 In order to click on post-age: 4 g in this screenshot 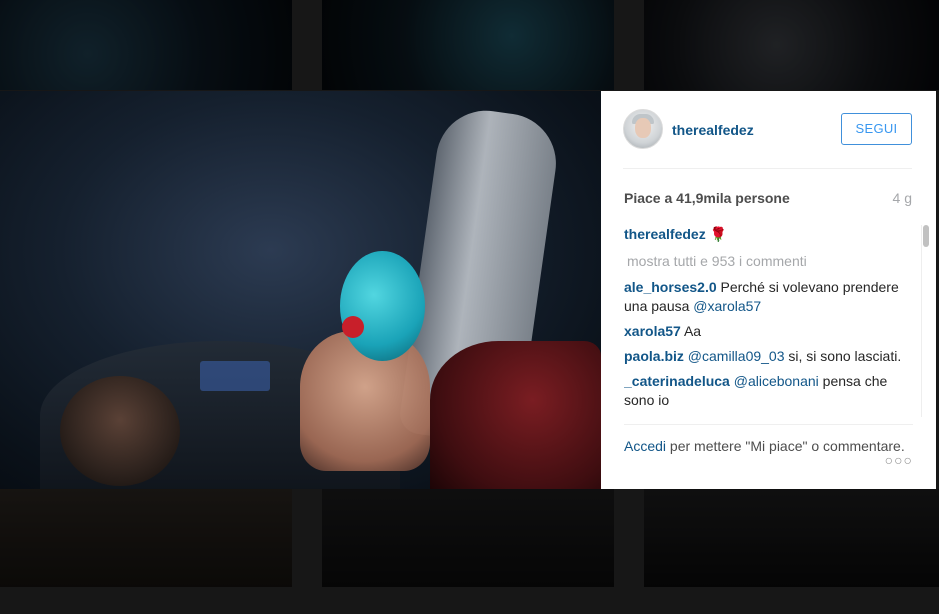, I will do `click(902, 198)`.